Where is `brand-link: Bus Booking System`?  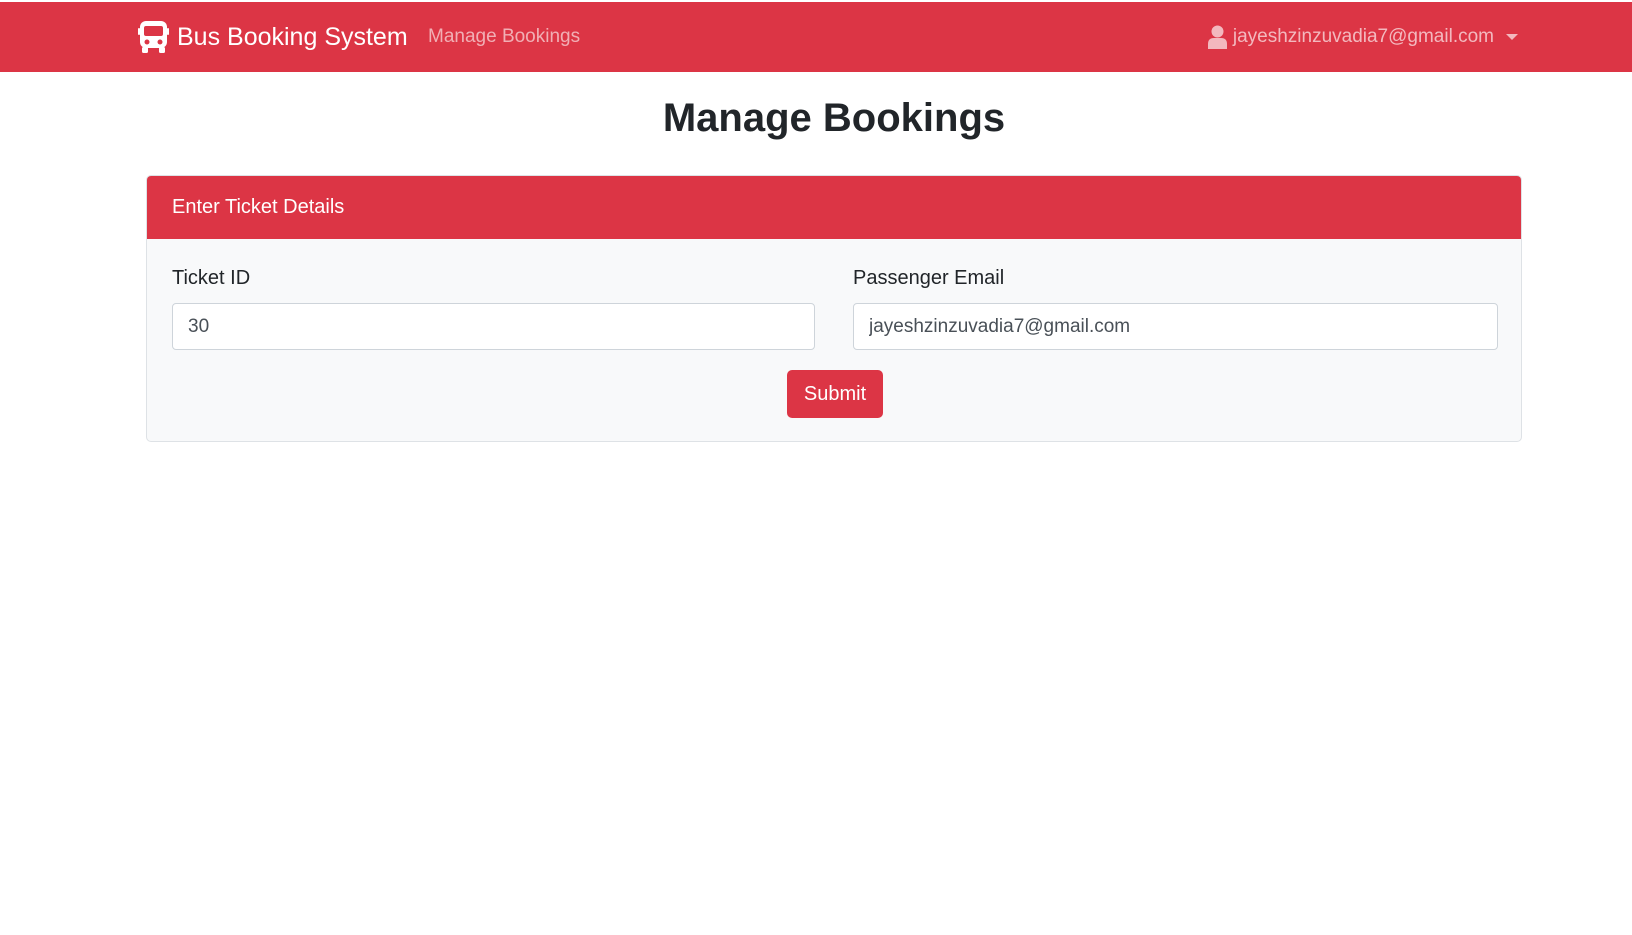 brand-link: Bus Booking System is located at coordinates (273, 37).